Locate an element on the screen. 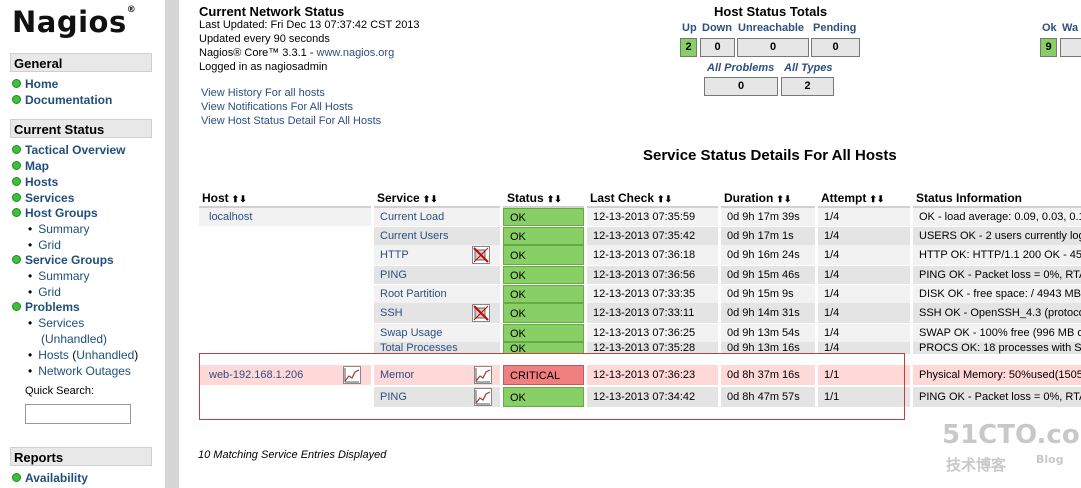 Image resolution: width=1081 pixels, height=488 pixels. page-title: Current Network Status is located at coordinates (272, 11).